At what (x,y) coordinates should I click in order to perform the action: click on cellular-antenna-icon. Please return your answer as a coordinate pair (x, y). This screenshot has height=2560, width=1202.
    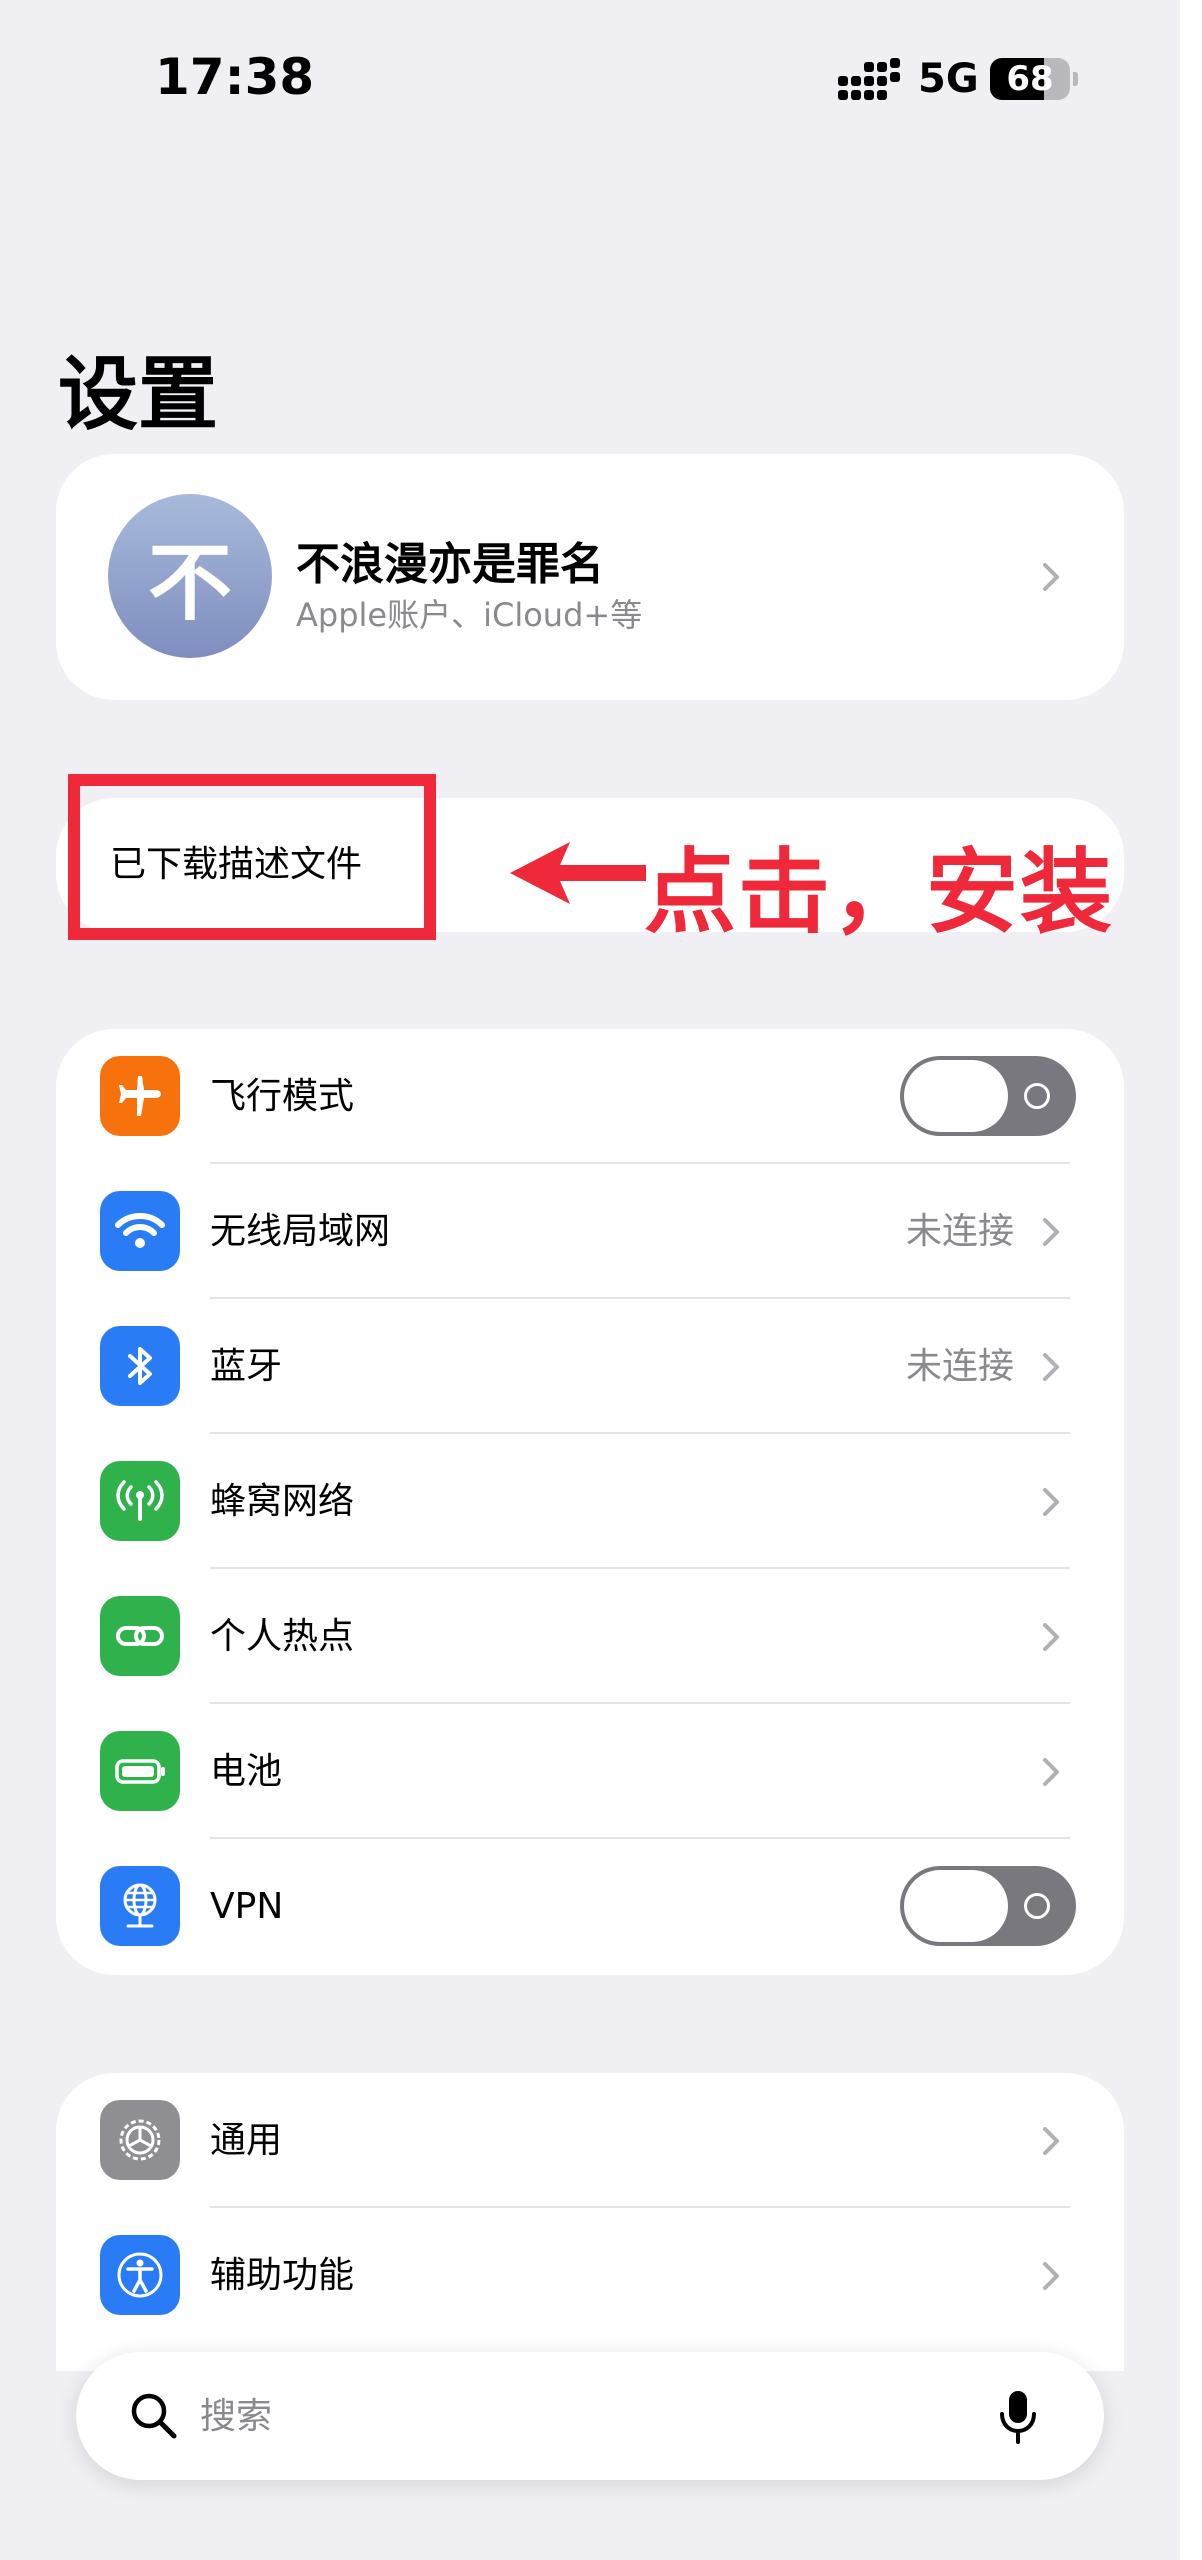
    Looking at the image, I should click on (140, 1501).